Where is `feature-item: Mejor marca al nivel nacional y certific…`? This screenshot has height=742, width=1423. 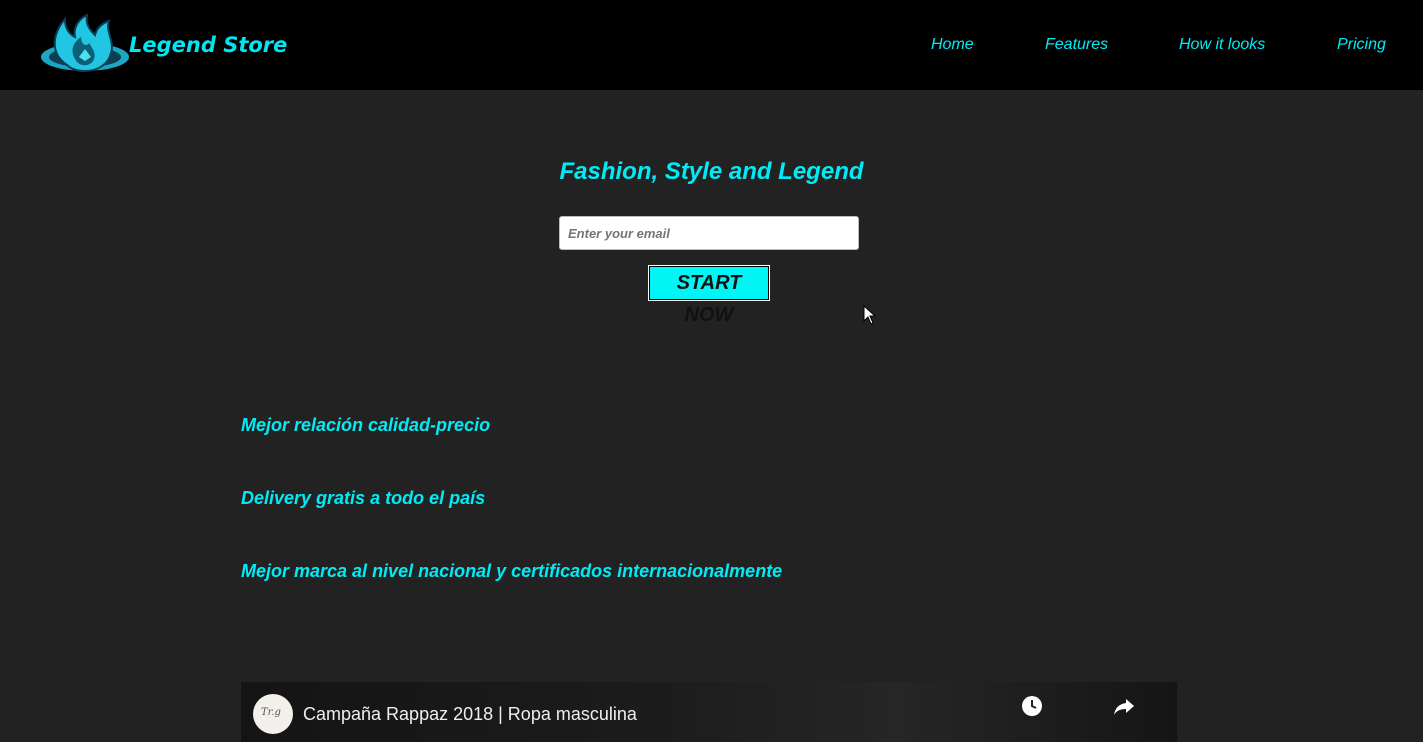
feature-item: Mejor marca al nivel nacional y certific… is located at coordinates (512, 571).